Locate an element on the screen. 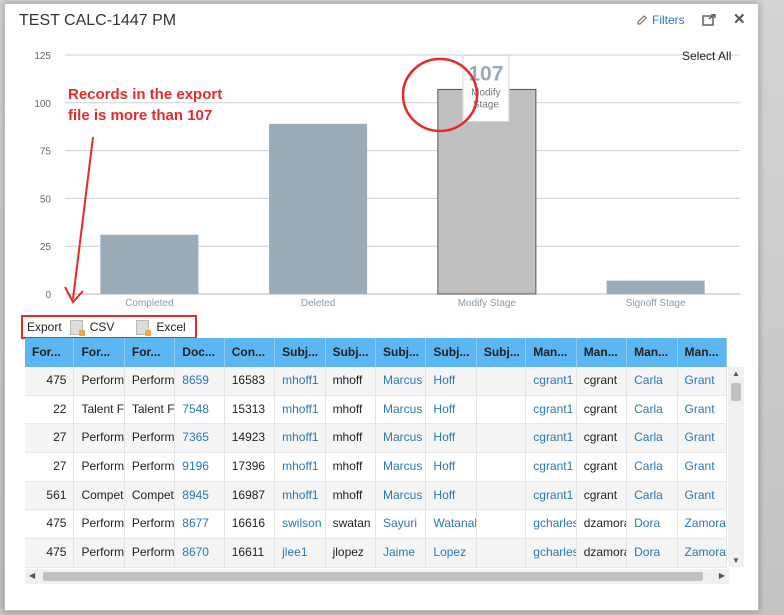 The height and width of the screenshot is (615, 784). export-csv-button: CSV is located at coordinates (92, 327).